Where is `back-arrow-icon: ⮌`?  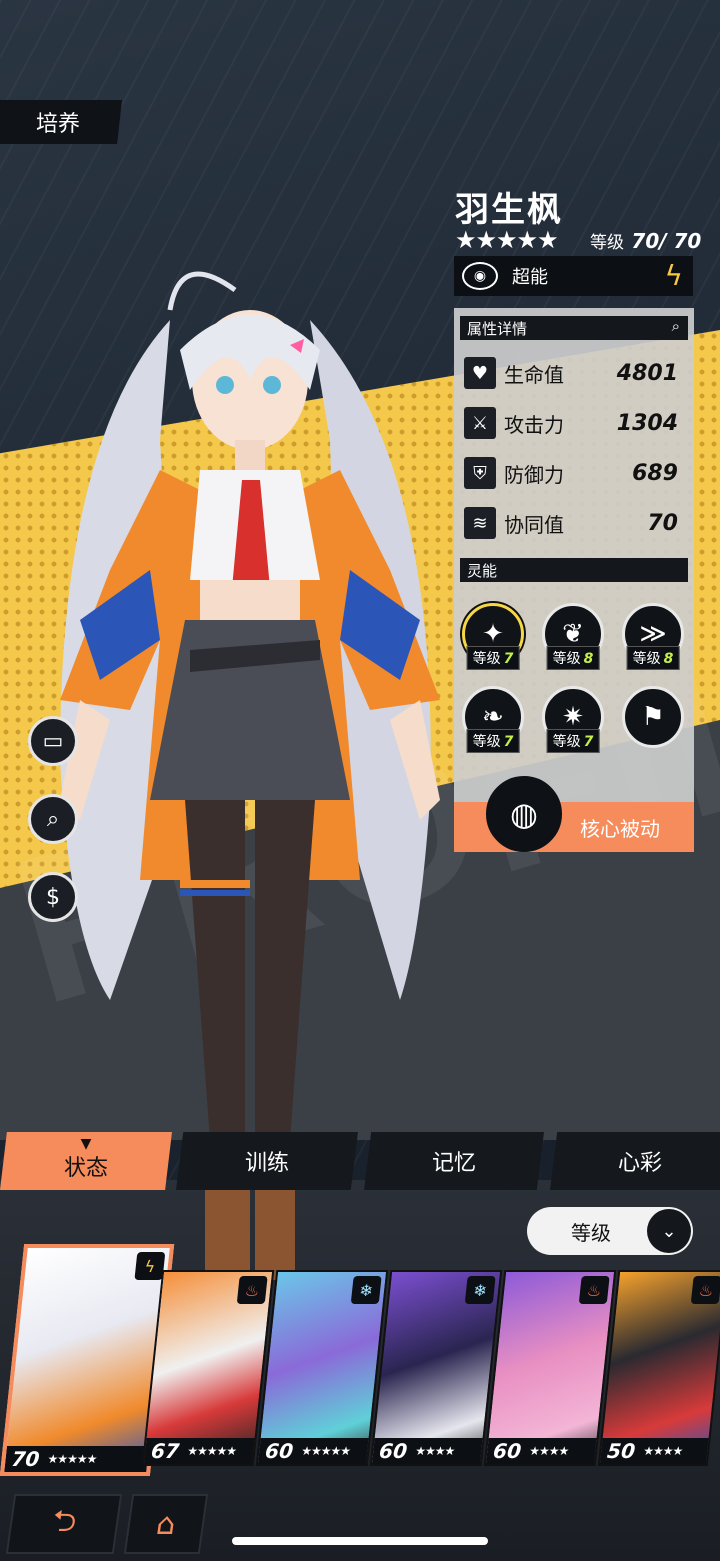
back-arrow-icon: ⮌ is located at coordinates (64, 1521).